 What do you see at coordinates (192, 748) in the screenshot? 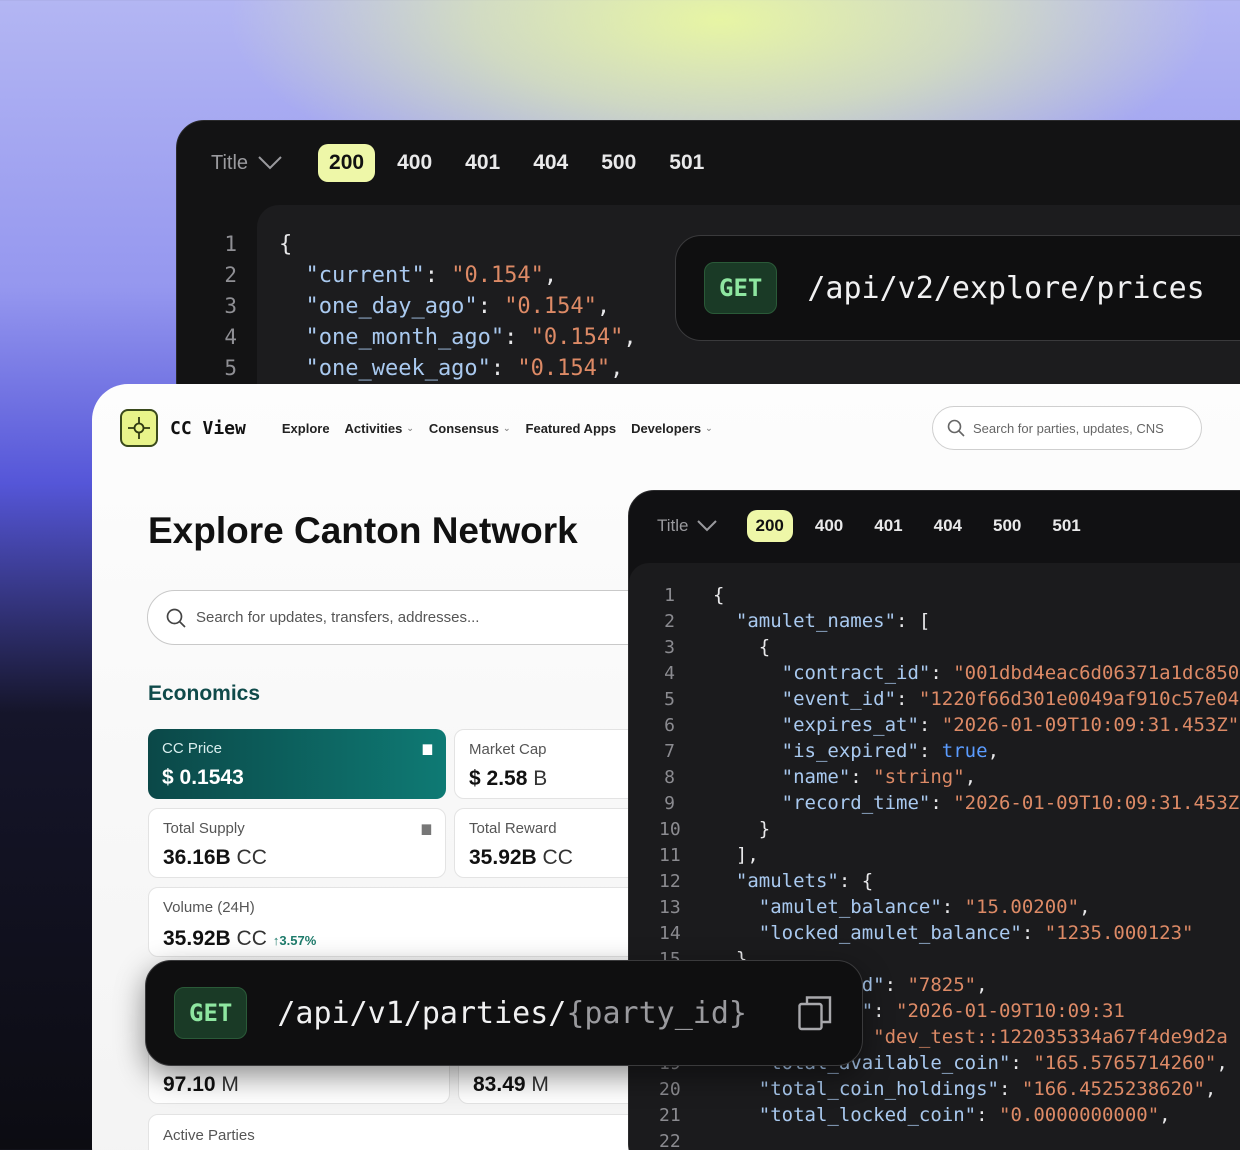
I see `cc-price-label: CC Price` at bounding box center [192, 748].